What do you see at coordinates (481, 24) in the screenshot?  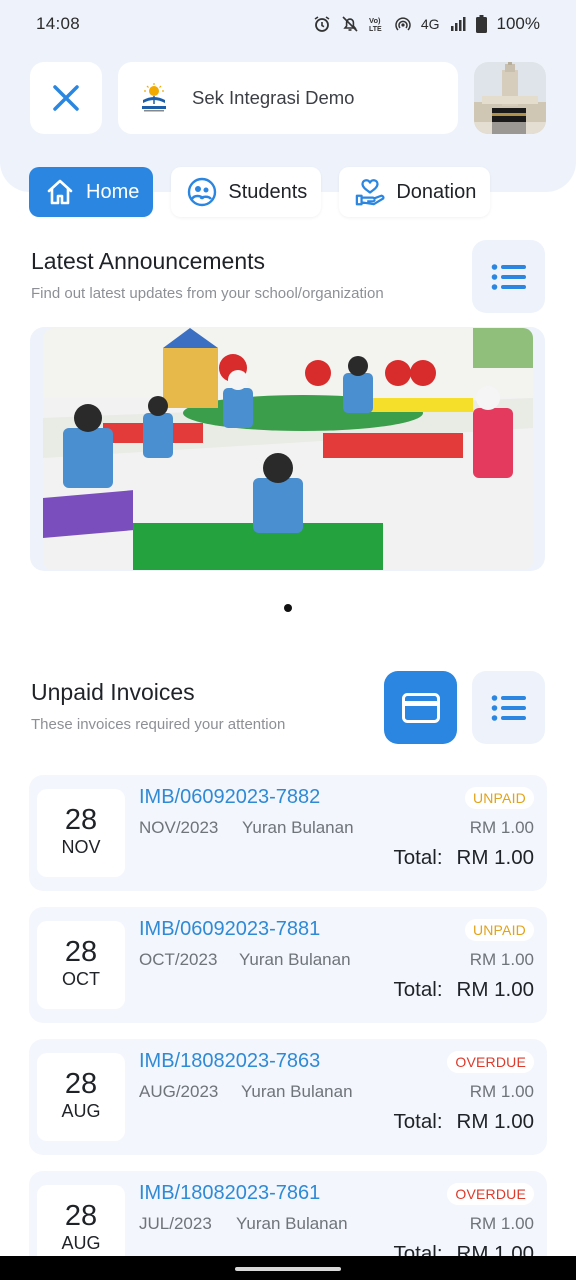 I see `battery-icon` at bounding box center [481, 24].